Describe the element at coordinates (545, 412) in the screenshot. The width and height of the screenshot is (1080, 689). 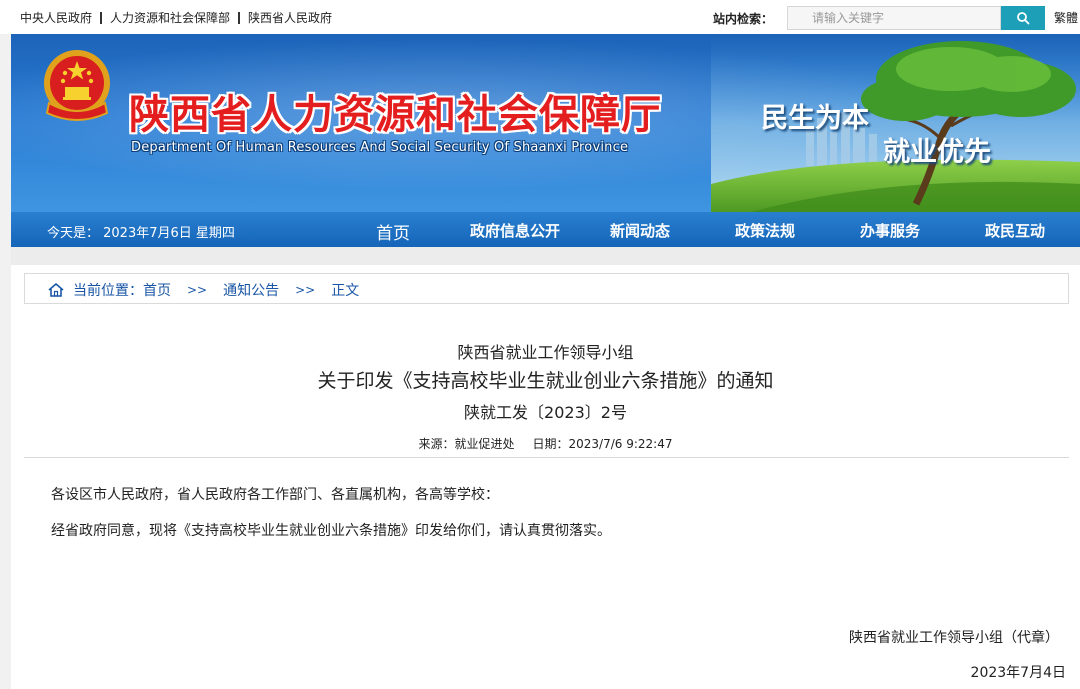
I see `document-number: 陕就工发〔2023〕2号` at that location.